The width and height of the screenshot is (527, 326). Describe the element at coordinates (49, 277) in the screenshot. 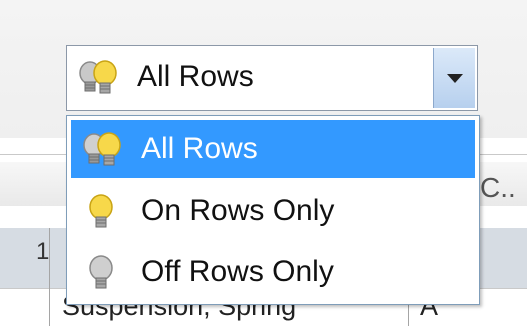

I see `grid-column-divider` at that location.